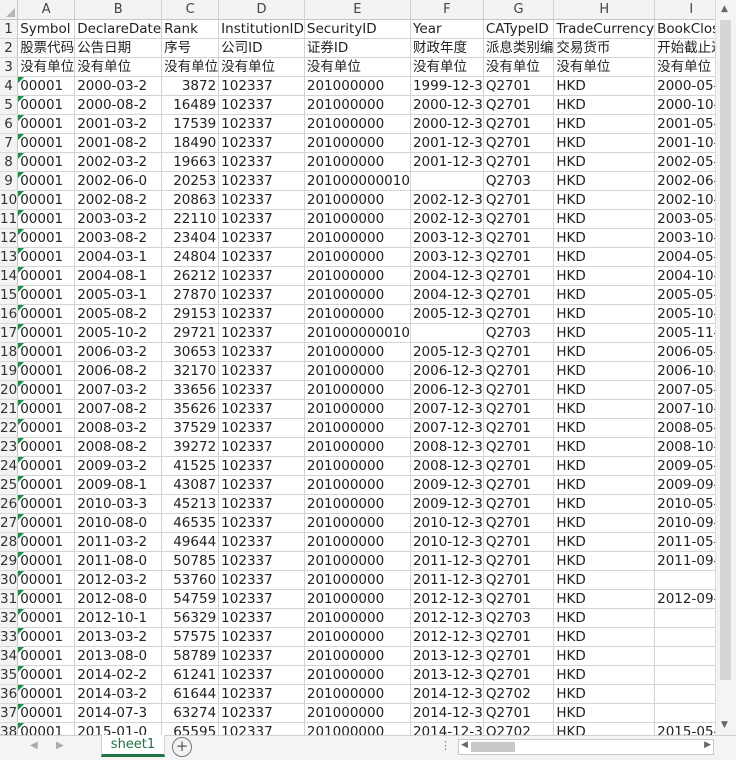  Describe the element at coordinates (118, 238) in the screenshot. I see `cell: 2003-08-2` at that location.